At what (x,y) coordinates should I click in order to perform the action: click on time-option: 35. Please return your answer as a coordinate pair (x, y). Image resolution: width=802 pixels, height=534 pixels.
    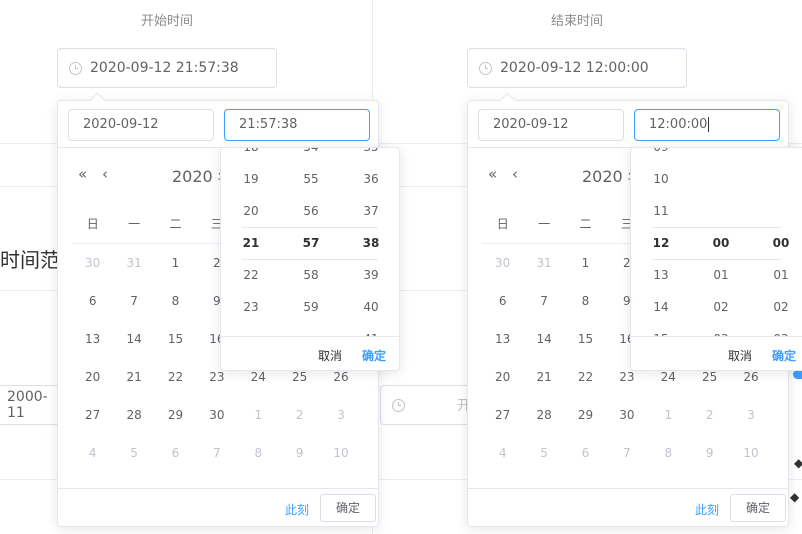
    Looking at the image, I should click on (370, 155).